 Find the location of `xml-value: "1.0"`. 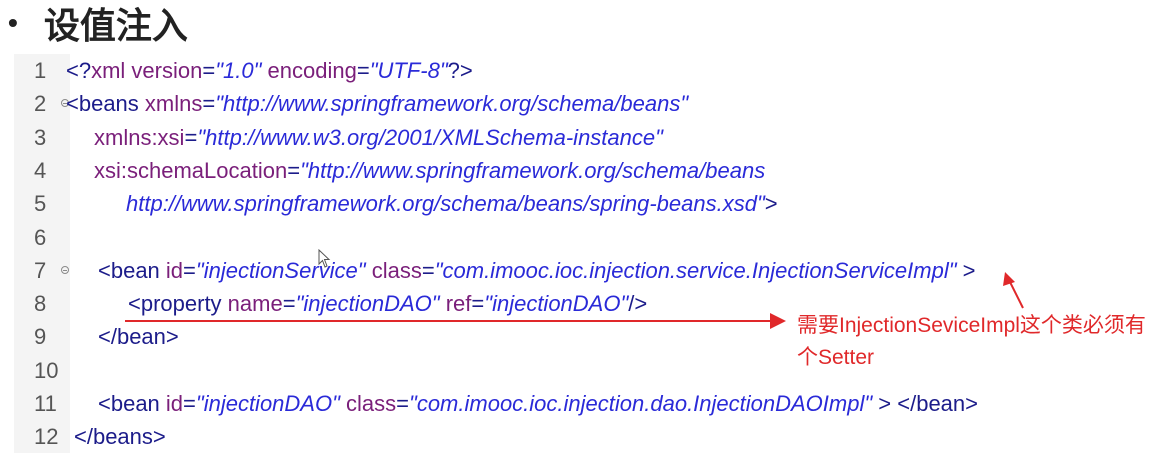

xml-value: "1.0" is located at coordinates (238, 70).